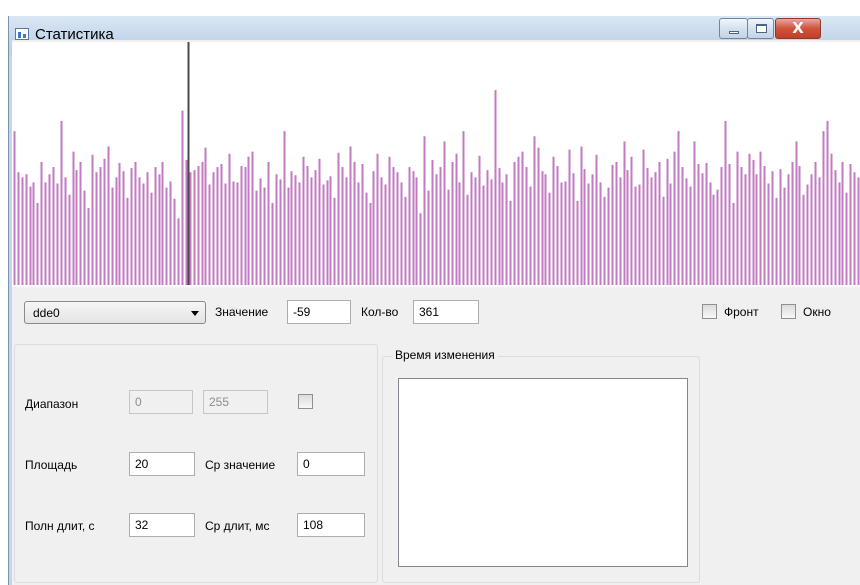 The image size is (860, 585). What do you see at coordinates (22, 34) in the screenshot?
I see `chart-app-icon` at bounding box center [22, 34].